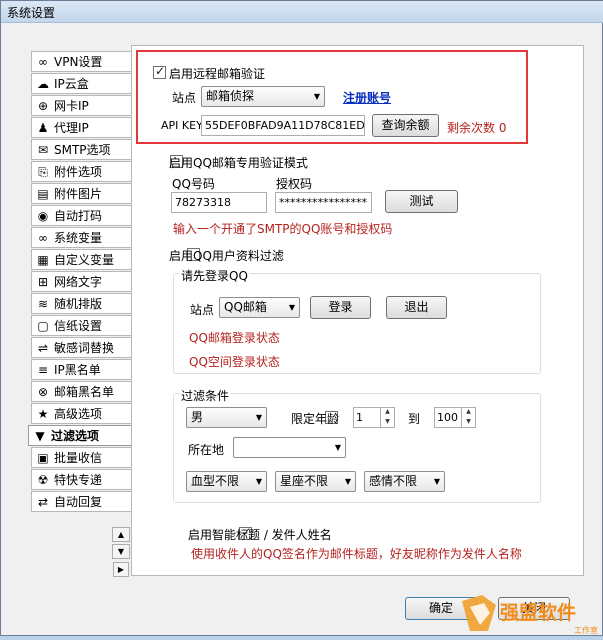 This screenshot has width=603, height=640. Describe the element at coordinates (78, 480) in the screenshot. I see `sidebar-item-label: 特快专递` at that location.